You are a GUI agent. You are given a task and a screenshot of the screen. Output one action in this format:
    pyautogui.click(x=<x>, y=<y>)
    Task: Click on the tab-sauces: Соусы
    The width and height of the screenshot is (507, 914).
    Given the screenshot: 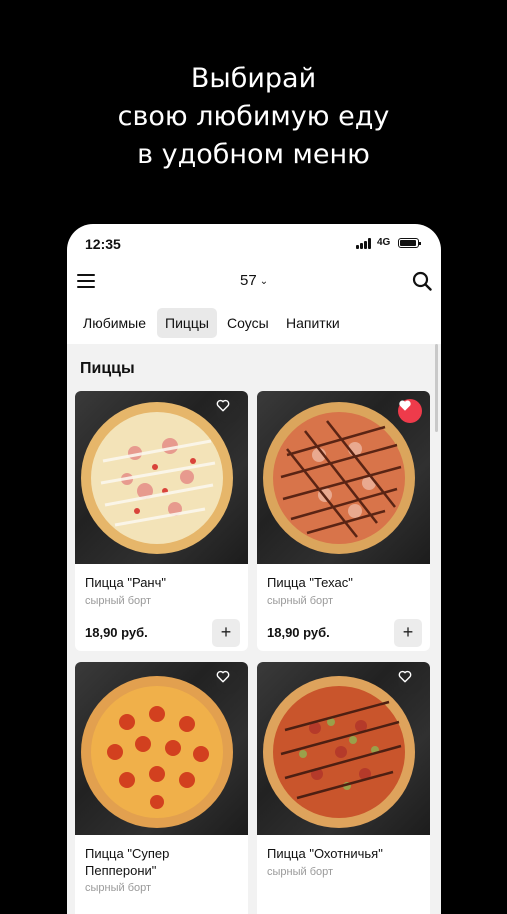 What is the action you would take?
    pyautogui.click(x=248, y=323)
    